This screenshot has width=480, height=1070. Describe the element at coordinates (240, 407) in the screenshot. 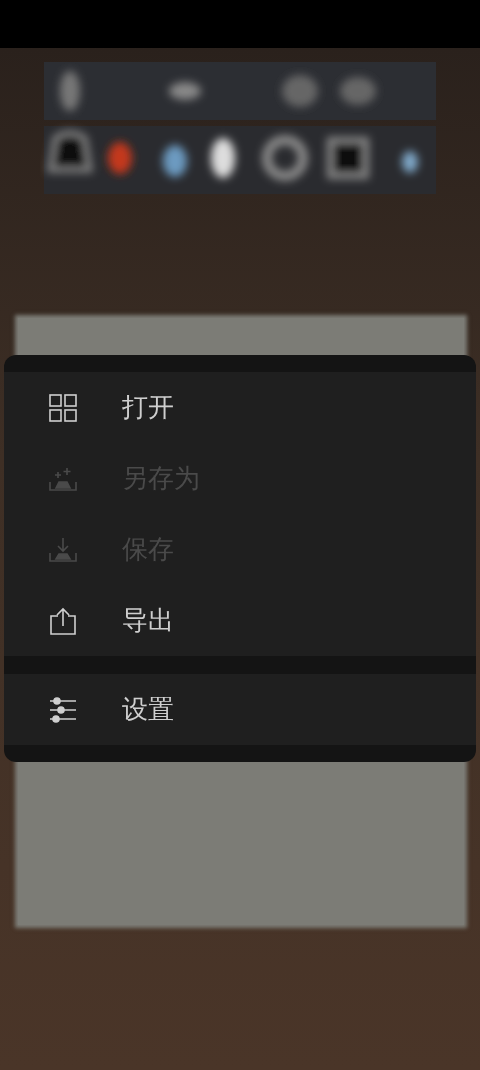

I see `menu-item: 打开` at that location.